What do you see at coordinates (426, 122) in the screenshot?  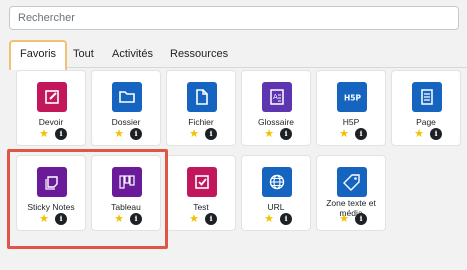 I see `activity-label: Page` at bounding box center [426, 122].